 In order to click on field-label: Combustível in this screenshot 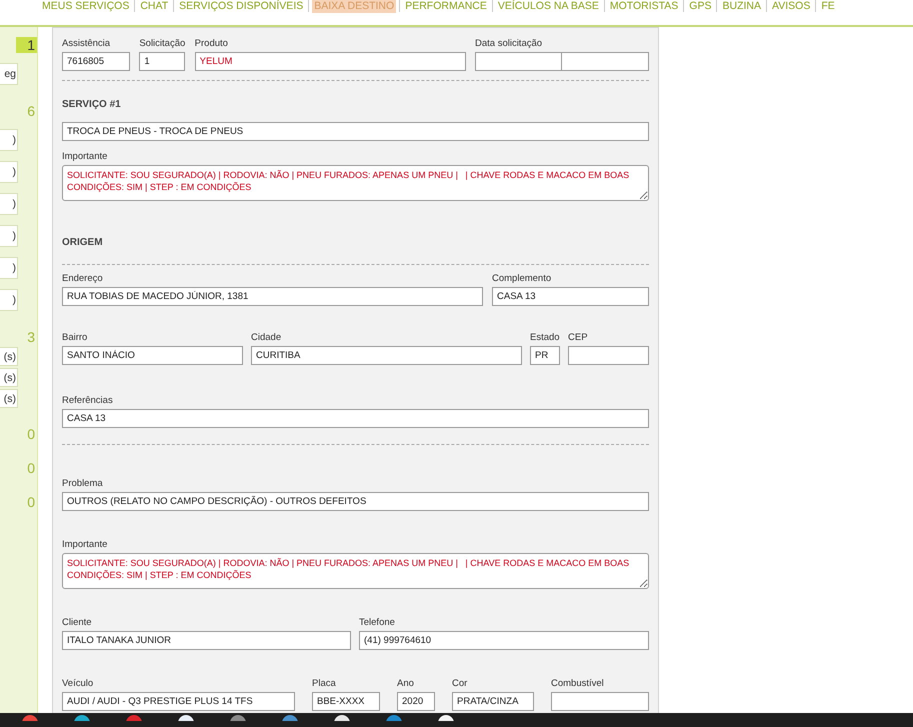, I will do `click(578, 684)`.